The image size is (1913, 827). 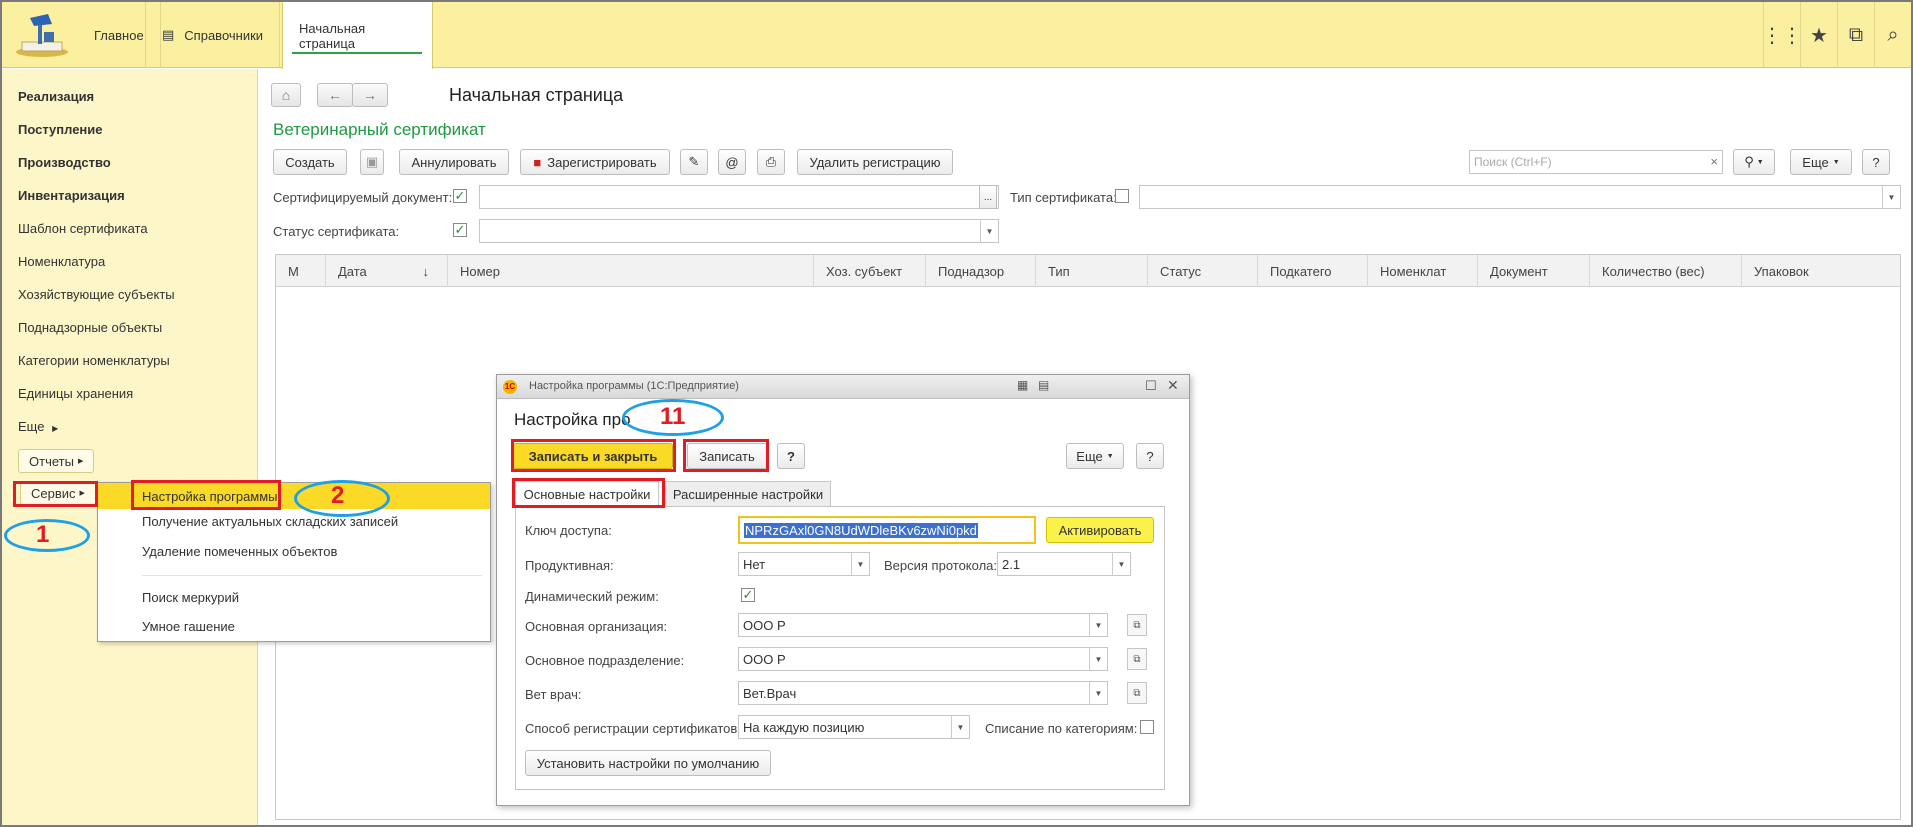 I want to click on sidebar-item-supervised-objects: Поднадзорные объекты, so click(x=90, y=327).